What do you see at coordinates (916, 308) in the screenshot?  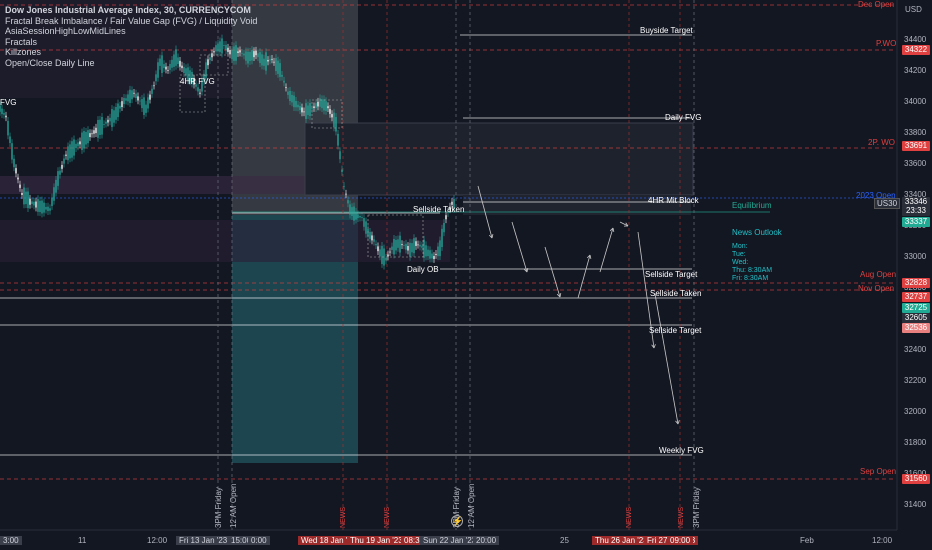 I see `price-tag: 32725` at bounding box center [916, 308].